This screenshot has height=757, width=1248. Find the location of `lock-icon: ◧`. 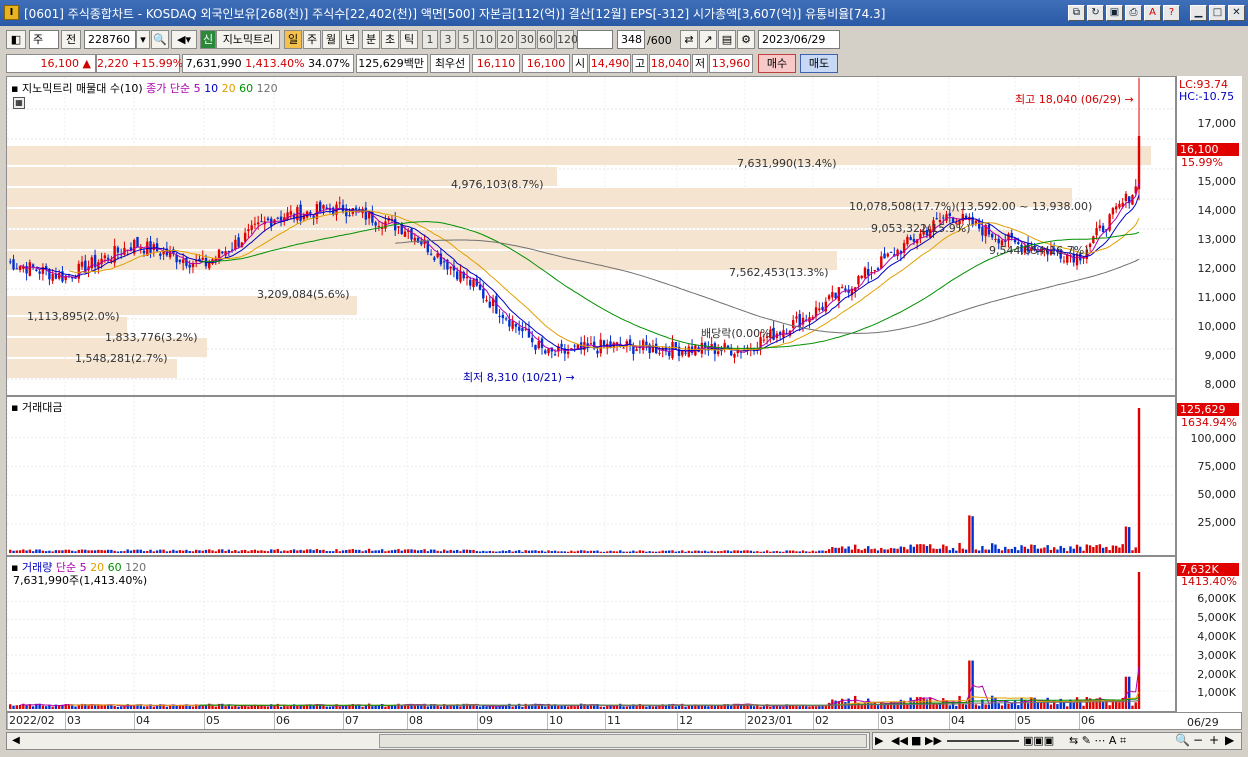

lock-icon: ◧ is located at coordinates (16, 39).